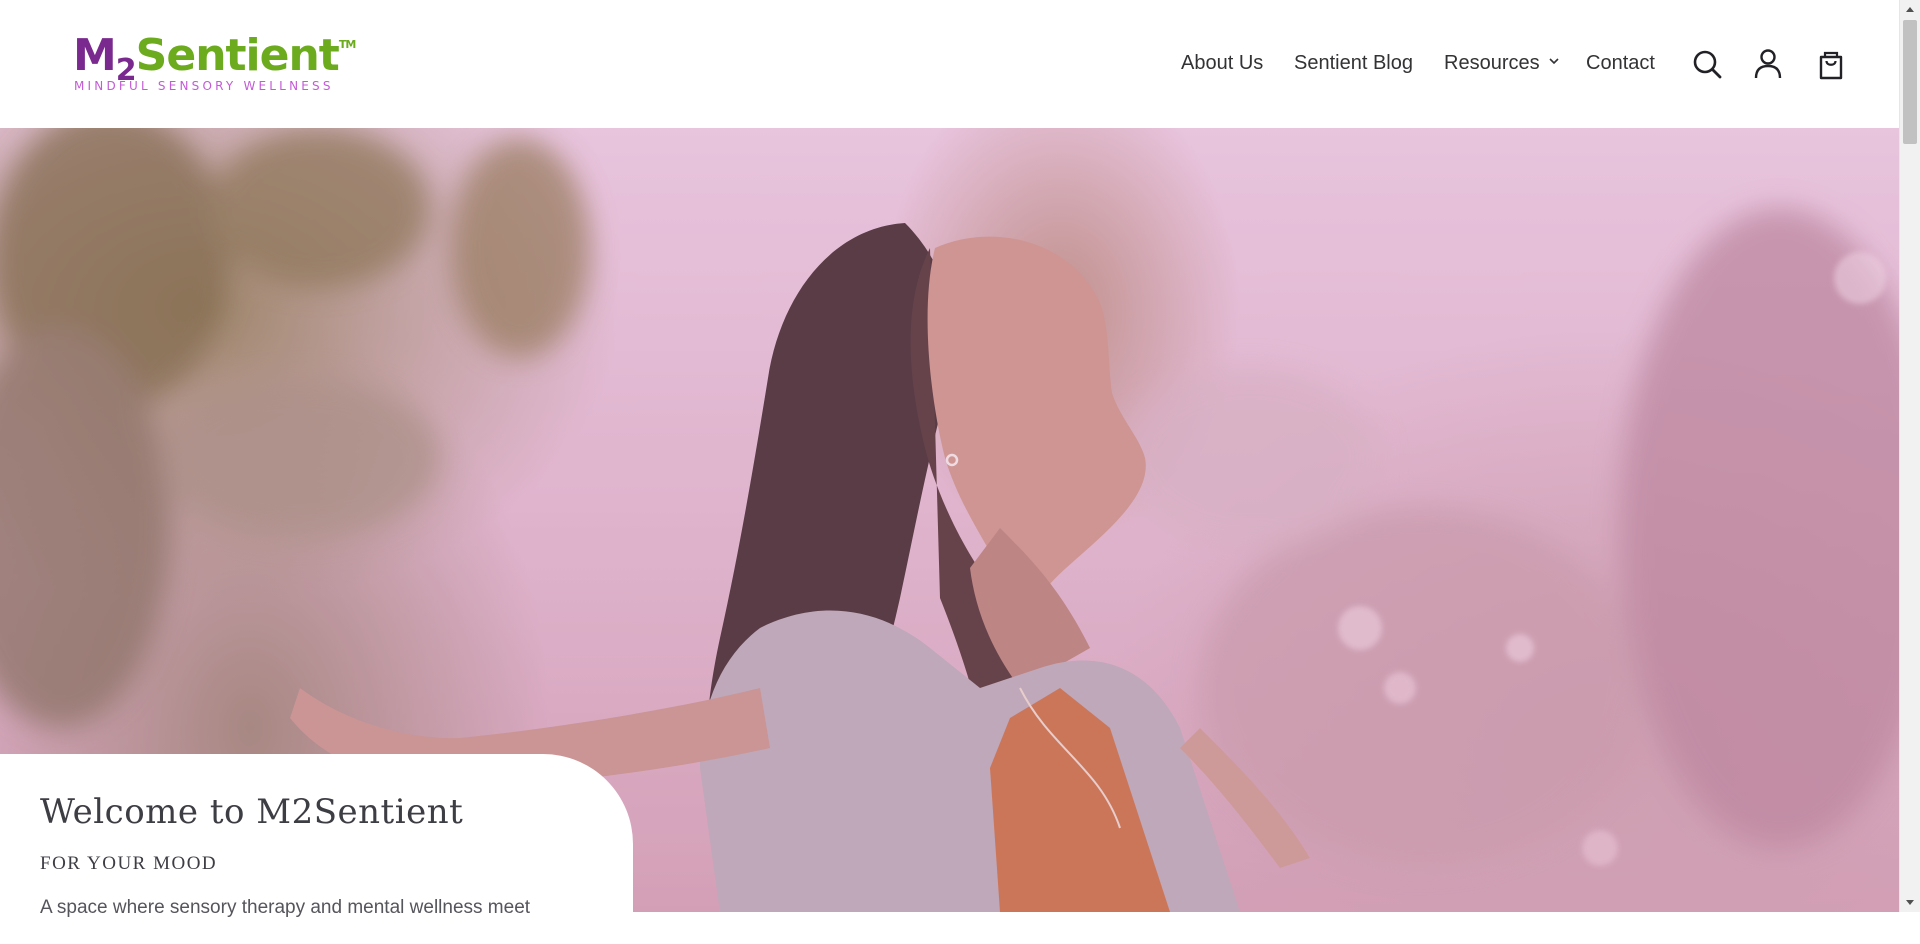  I want to click on logo-wordmark: M2SentientTM, so click(214, 59).